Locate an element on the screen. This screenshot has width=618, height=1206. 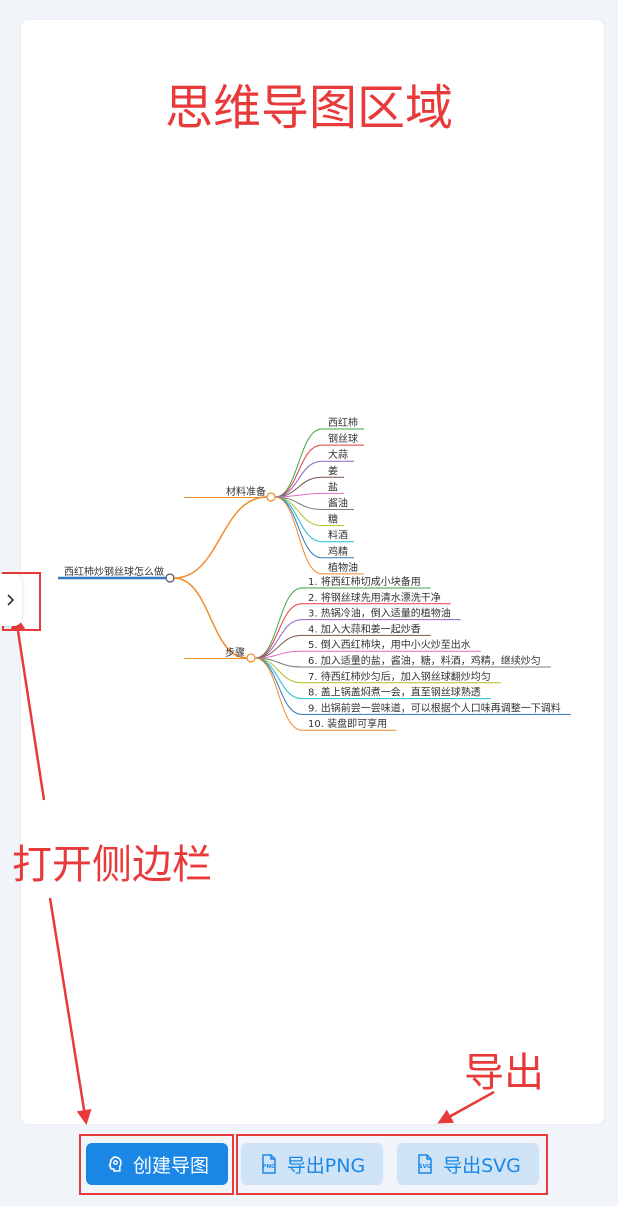
create-mindmap-label: 创建导图 is located at coordinates (170, 1165).